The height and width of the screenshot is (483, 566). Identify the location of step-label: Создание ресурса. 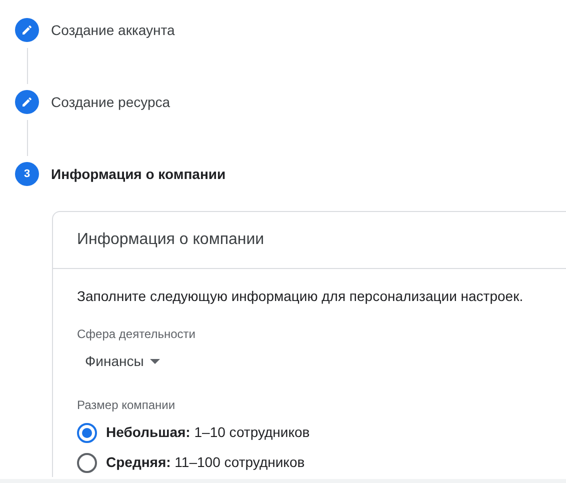
(110, 102).